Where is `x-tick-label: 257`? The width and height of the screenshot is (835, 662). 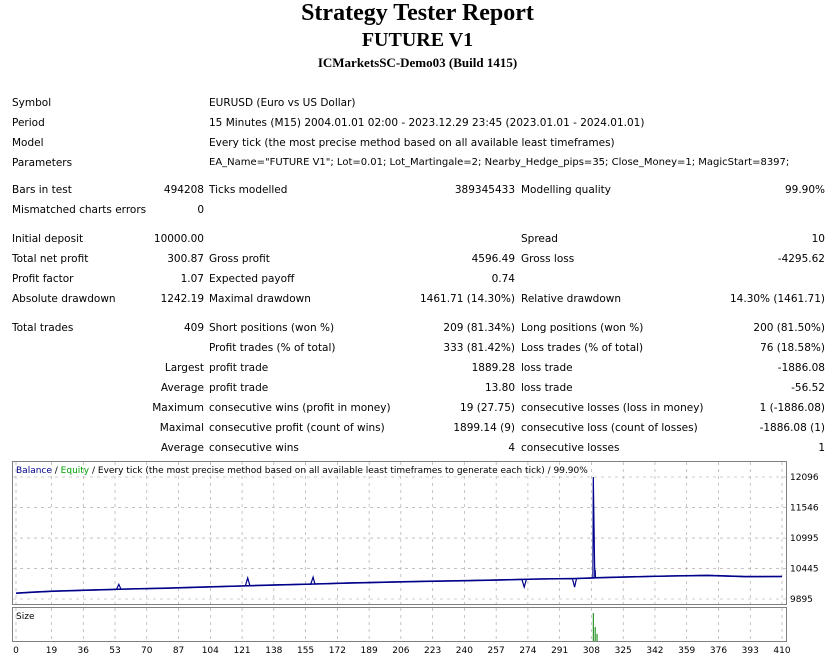
x-tick-label: 257 is located at coordinates (496, 651).